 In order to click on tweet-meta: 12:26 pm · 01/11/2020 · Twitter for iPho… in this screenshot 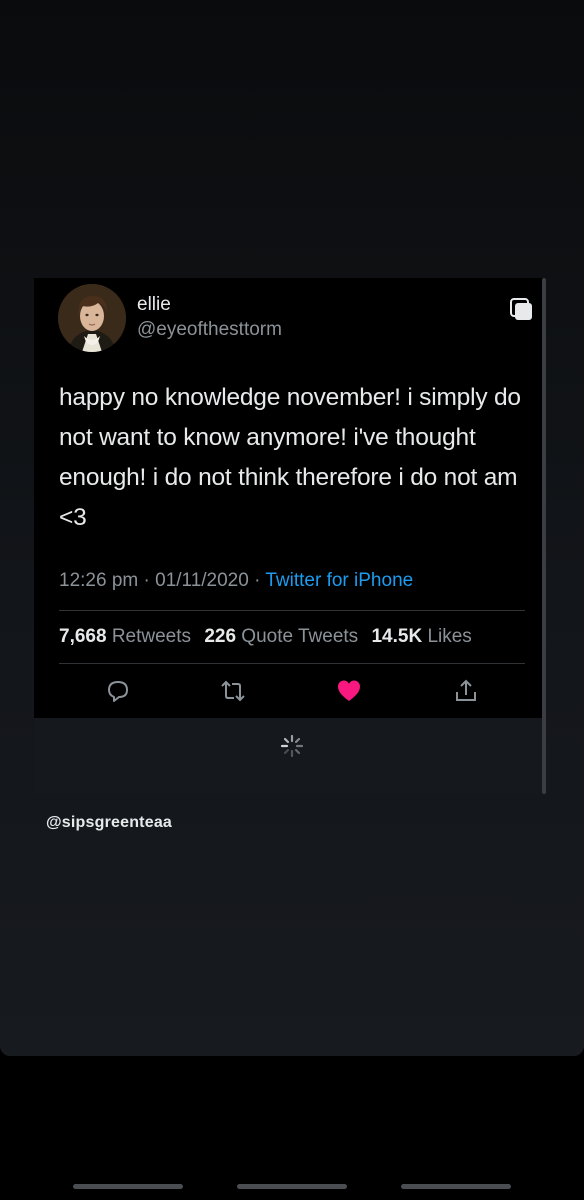, I will do `click(236, 581)`.